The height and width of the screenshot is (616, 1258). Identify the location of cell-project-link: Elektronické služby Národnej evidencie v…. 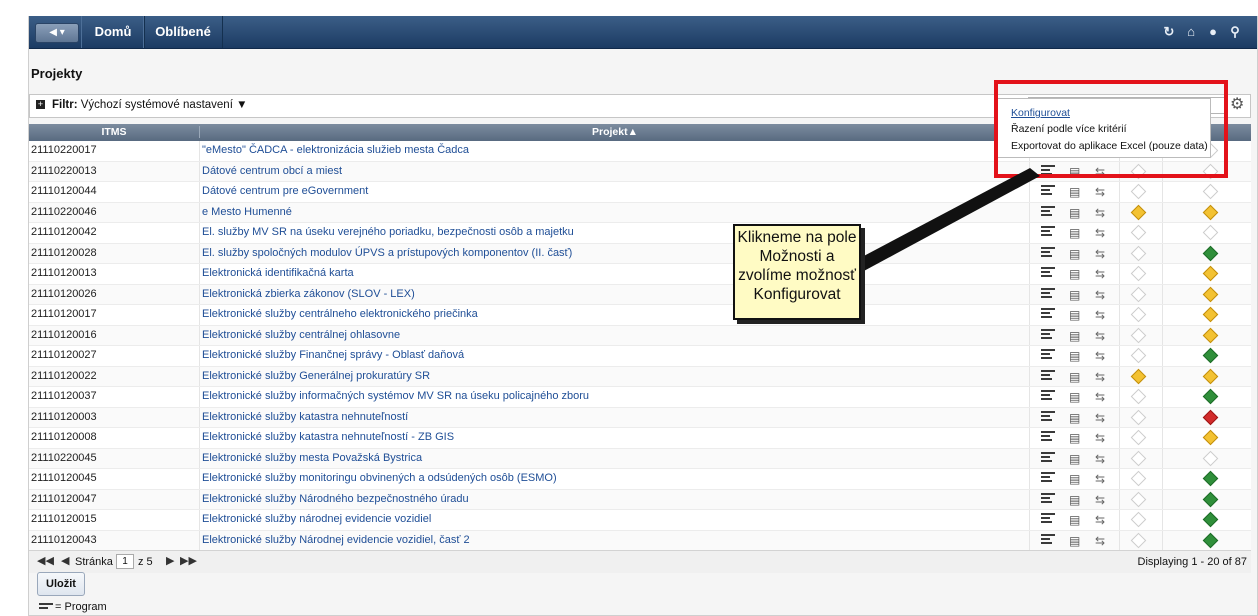
(336, 540).